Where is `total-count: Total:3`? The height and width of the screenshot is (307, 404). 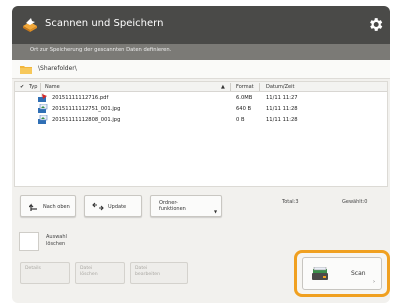 total-count: Total:3 is located at coordinates (290, 202).